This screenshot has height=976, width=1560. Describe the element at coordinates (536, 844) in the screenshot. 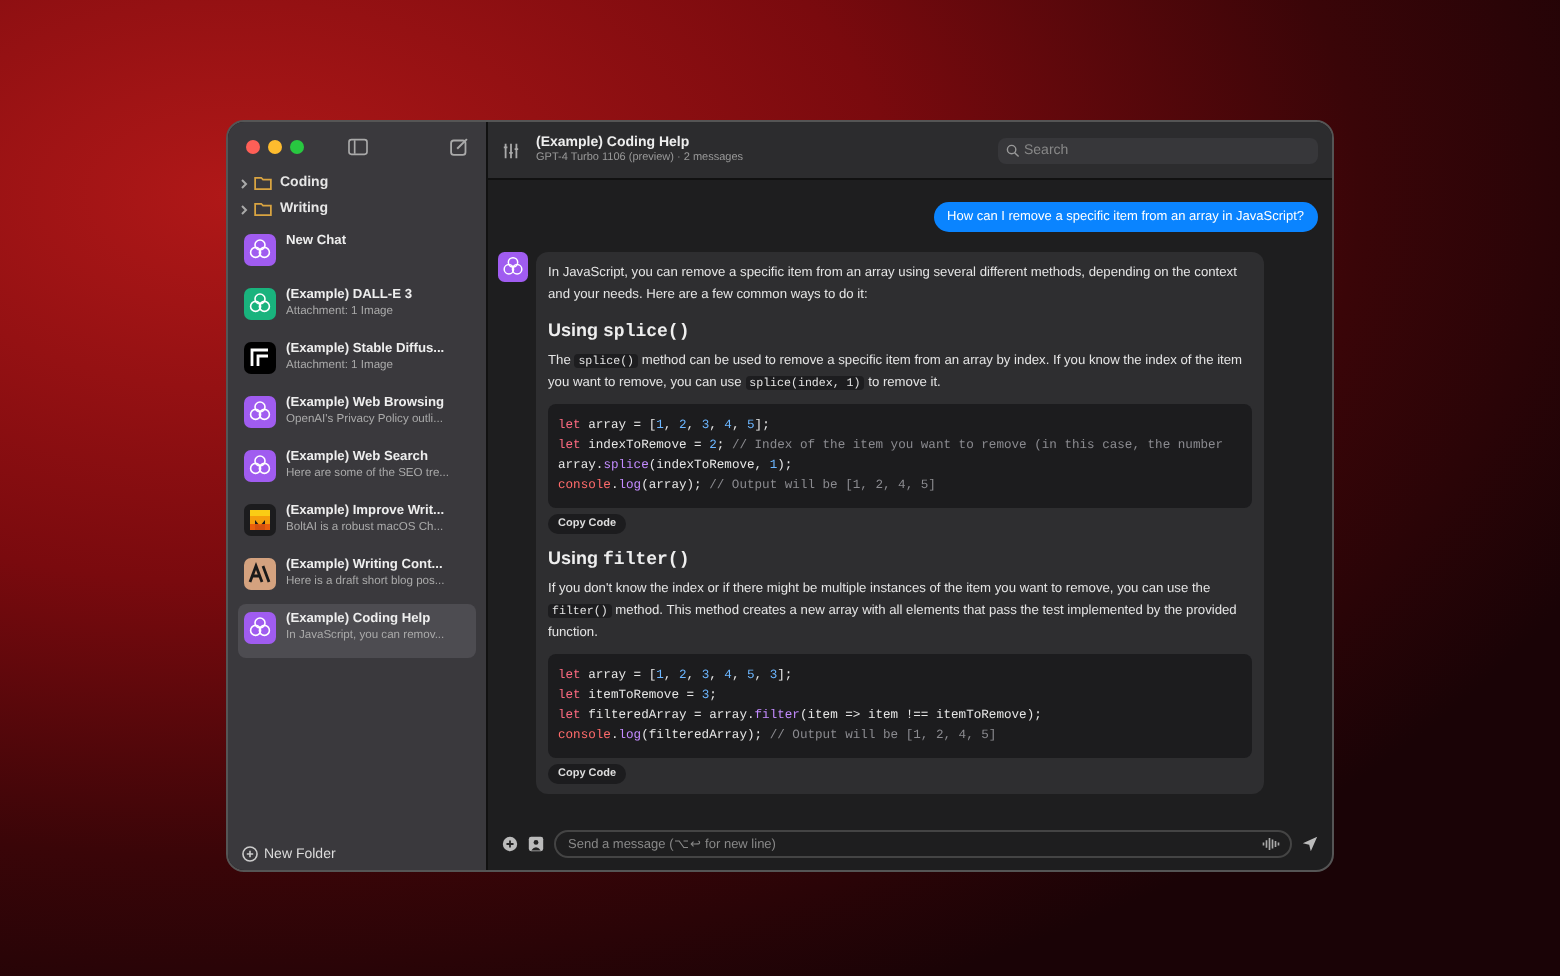

I see `image-icon` at that location.